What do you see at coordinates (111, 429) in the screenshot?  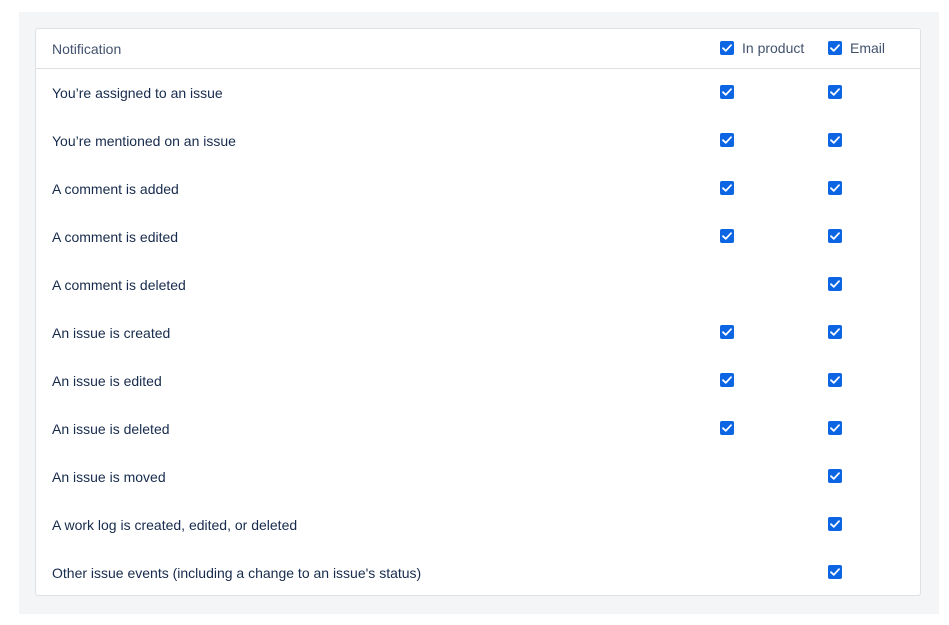 I see `notification-event-label: An issue is deleted` at bounding box center [111, 429].